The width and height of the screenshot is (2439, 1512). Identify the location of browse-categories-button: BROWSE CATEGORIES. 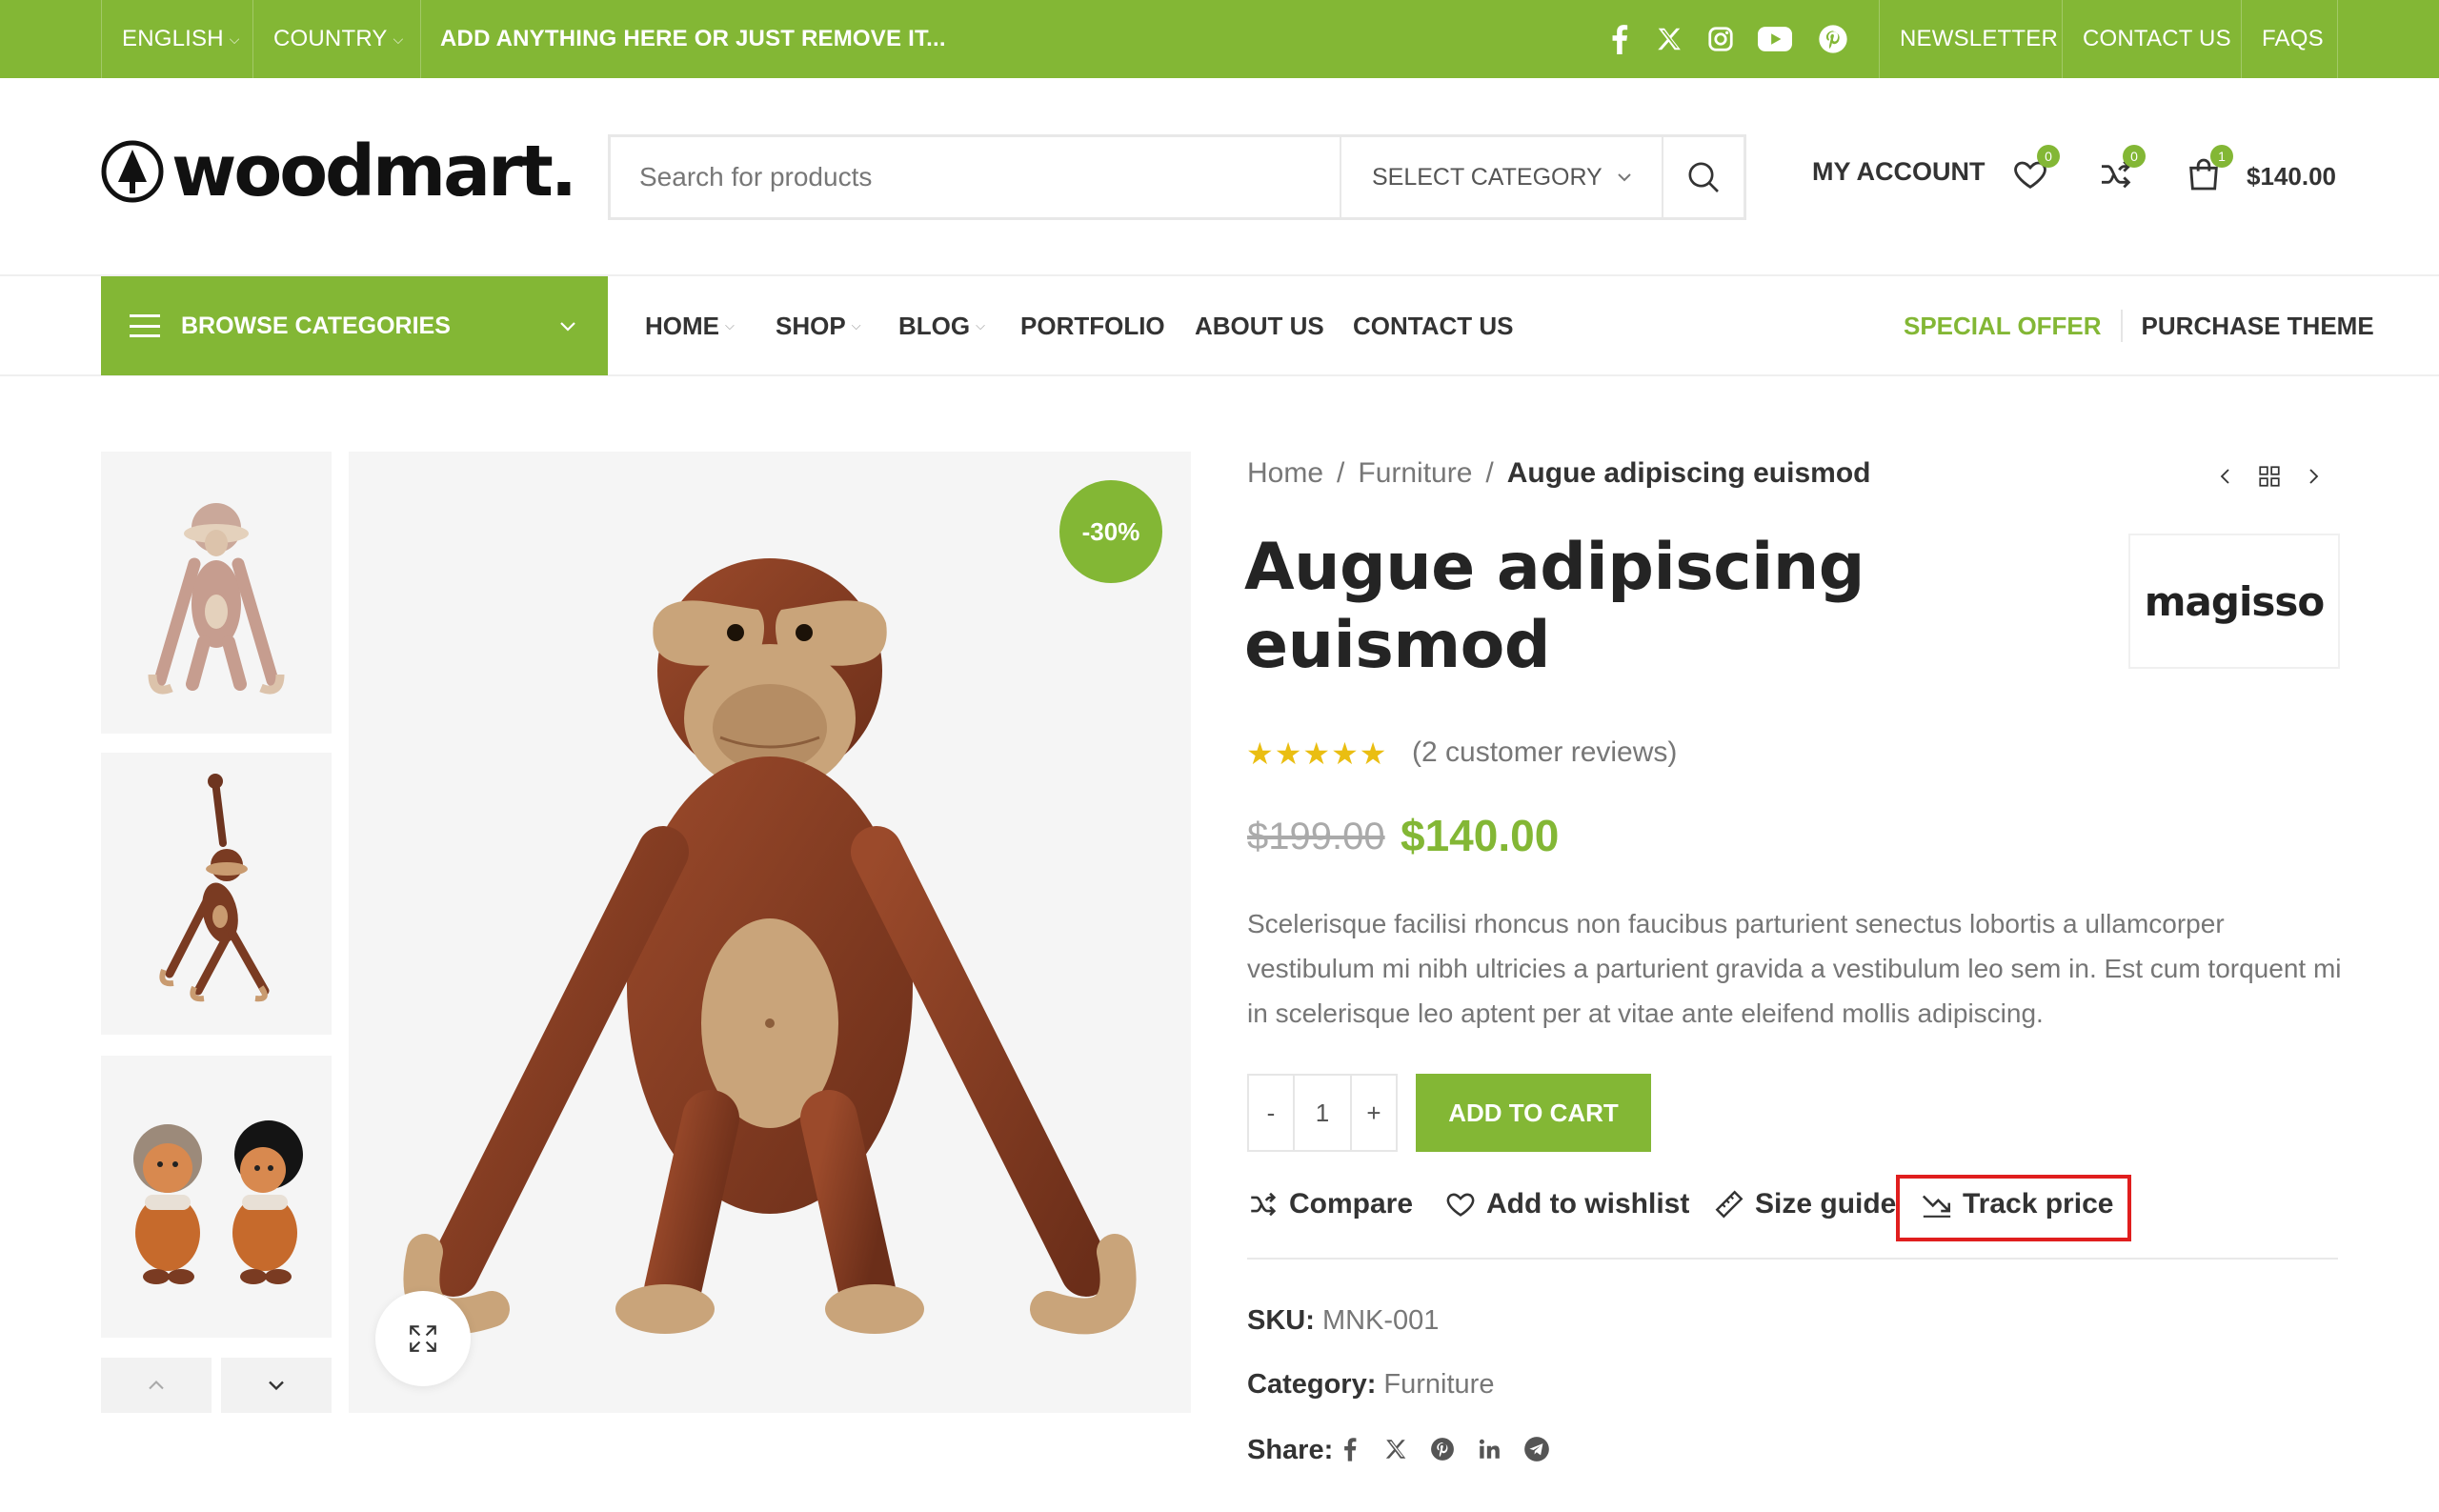
(354, 326).